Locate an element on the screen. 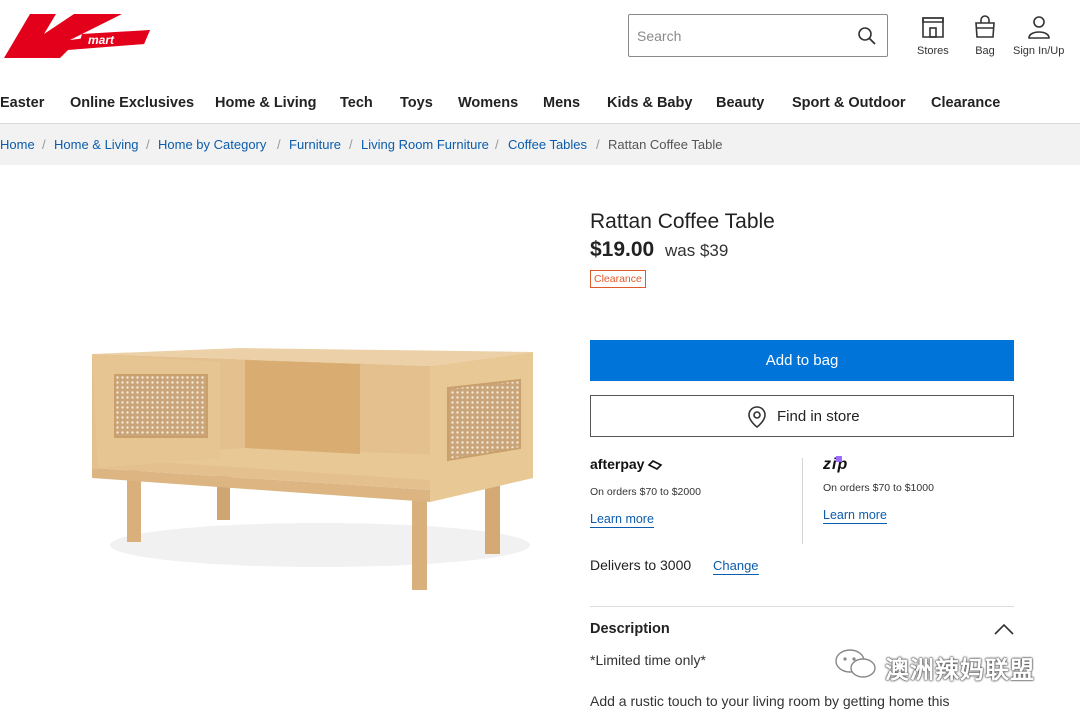  sign-in-label: Sign In/Up is located at coordinates (1039, 51).